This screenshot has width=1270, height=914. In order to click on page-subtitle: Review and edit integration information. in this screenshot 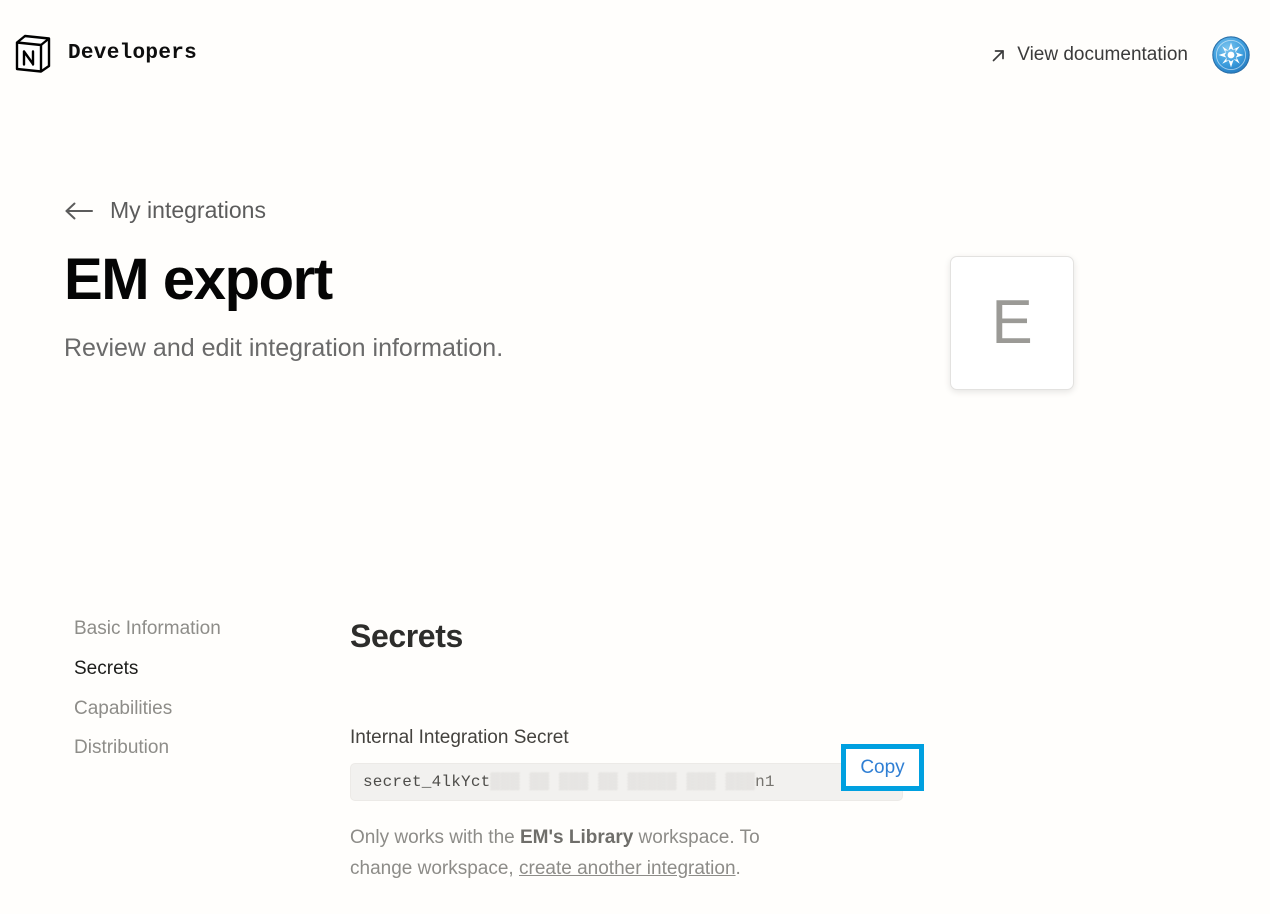, I will do `click(284, 347)`.